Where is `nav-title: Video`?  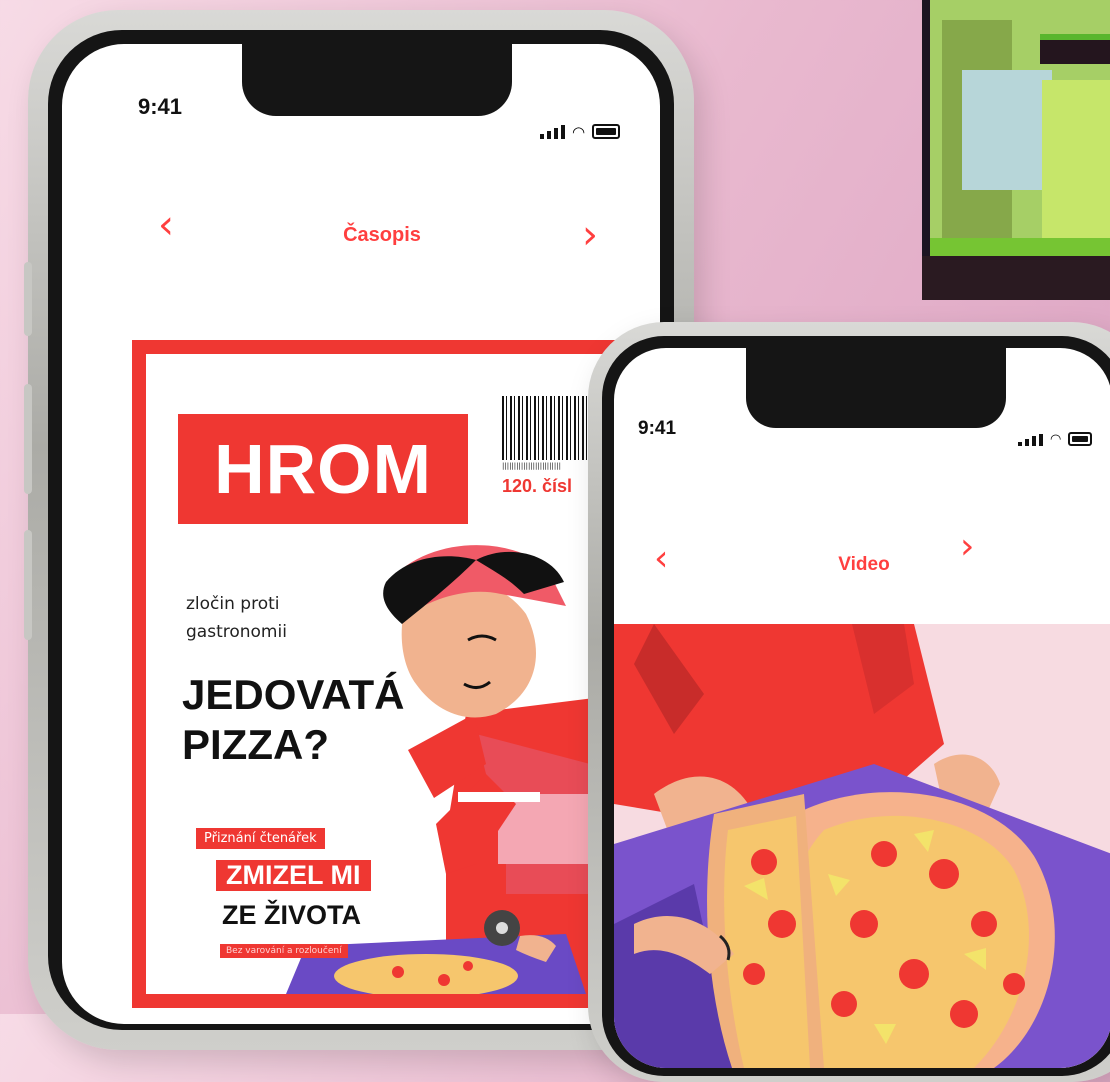
nav-title: Video is located at coordinates (864, 564).